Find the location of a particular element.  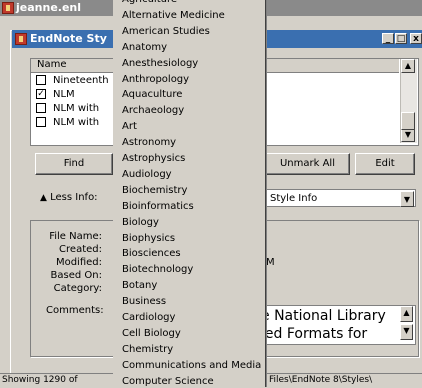

minimize-button: _ is located at coordinates (388, 38).